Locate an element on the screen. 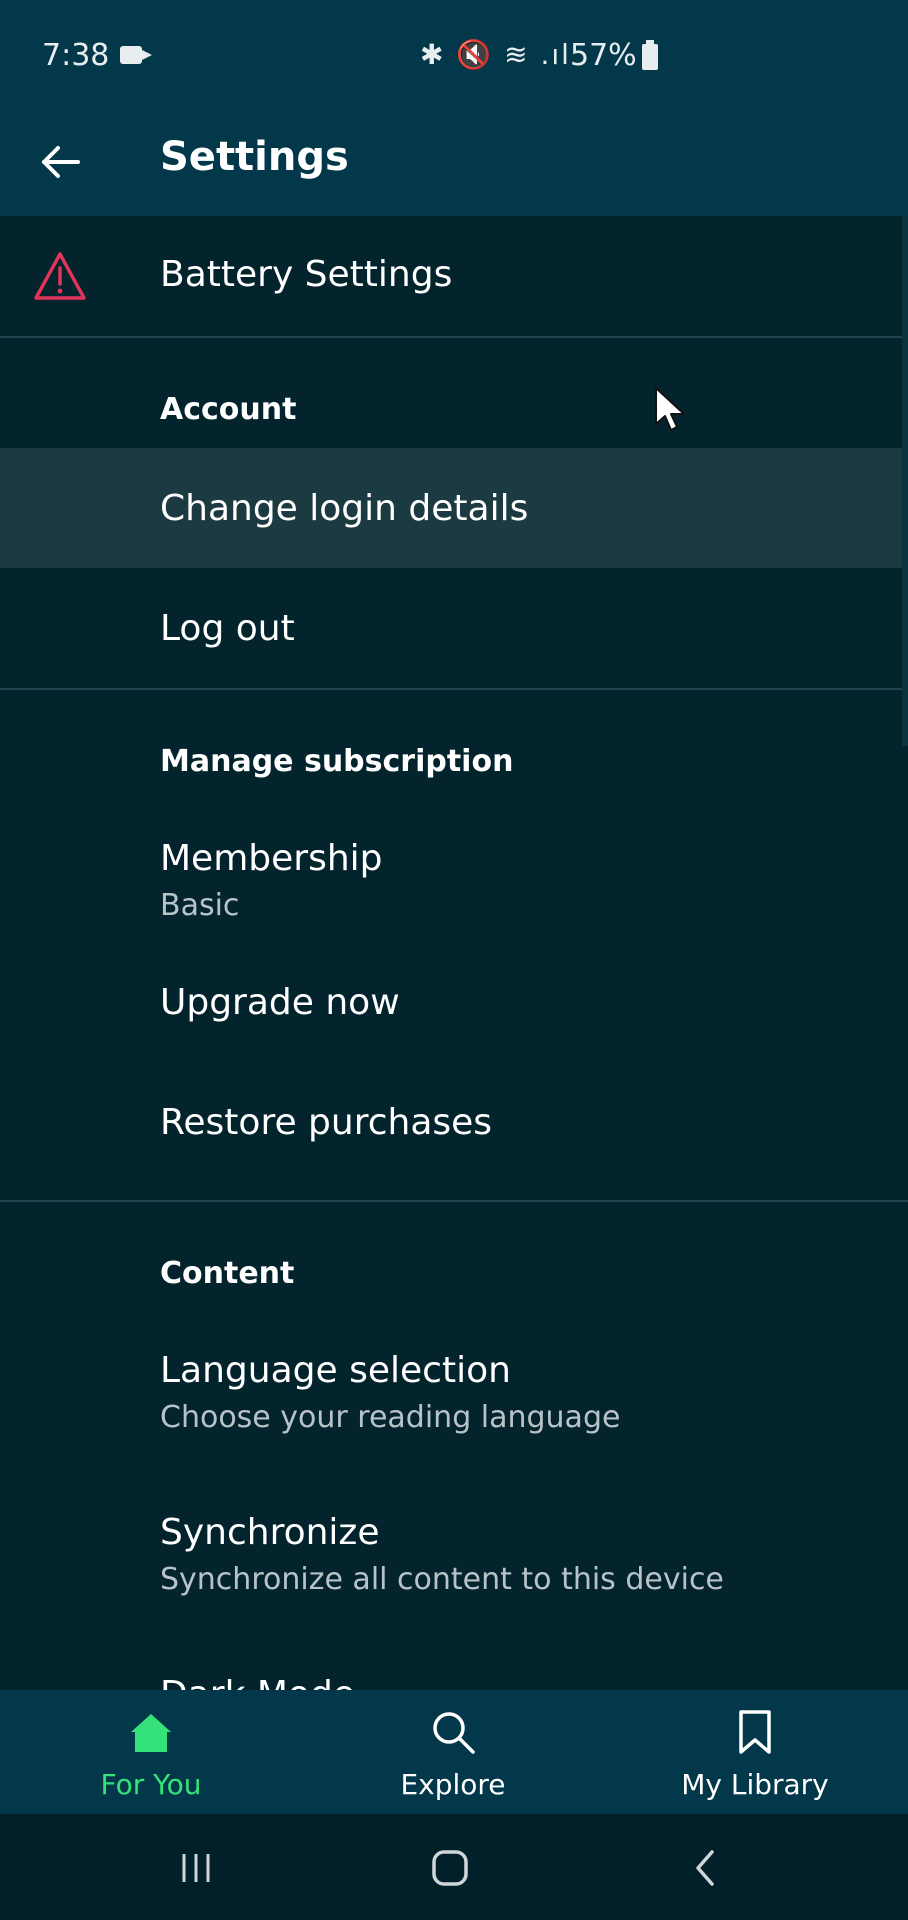 The image size is (908, 1920). language-selection-label: Language selection is located at coordinates (335, 1370).